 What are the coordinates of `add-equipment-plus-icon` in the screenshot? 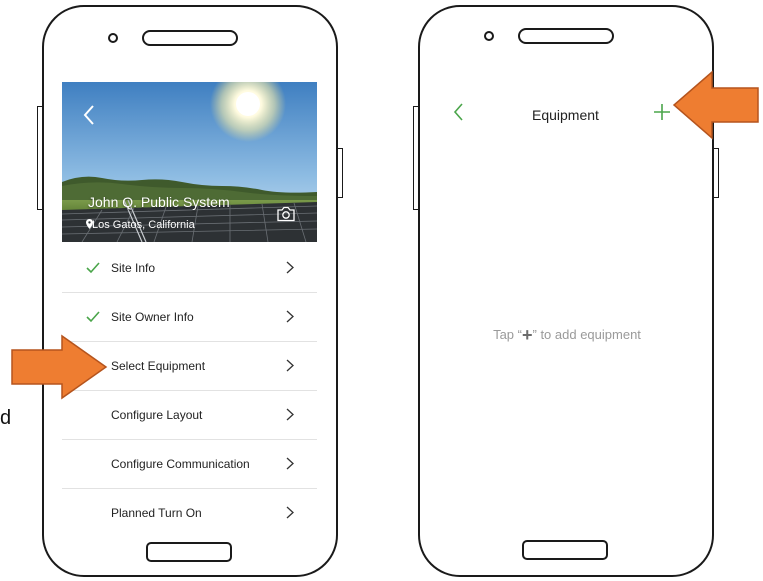 It's located at (662, 114).